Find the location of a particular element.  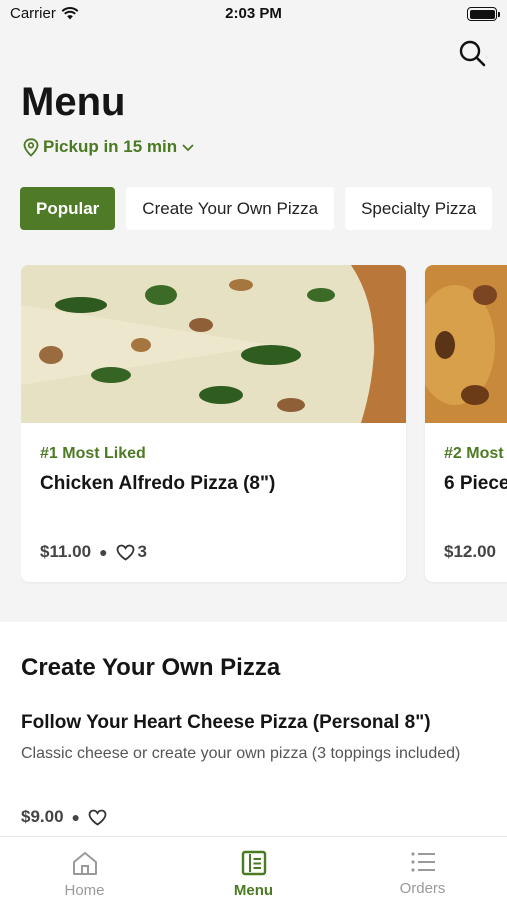

card-meta: $11.00 ● 3 is located at coordinates (93, 552).